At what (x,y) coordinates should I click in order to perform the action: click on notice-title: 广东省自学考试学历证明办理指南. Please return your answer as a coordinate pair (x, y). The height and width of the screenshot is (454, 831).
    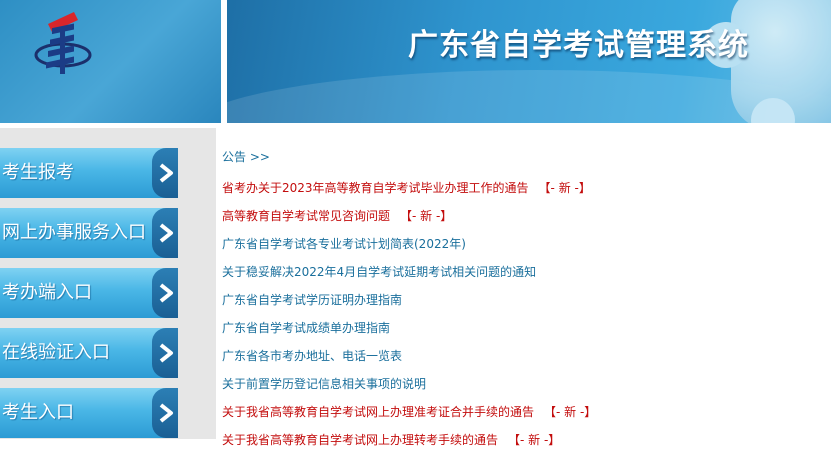
    Looking at the image, I should click on (312, 300).